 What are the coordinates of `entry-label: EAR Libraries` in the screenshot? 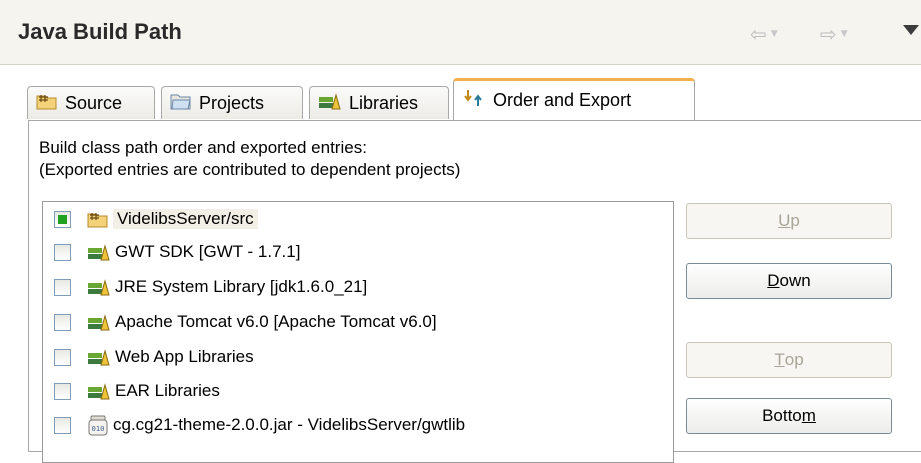 It's located at (167, 390).